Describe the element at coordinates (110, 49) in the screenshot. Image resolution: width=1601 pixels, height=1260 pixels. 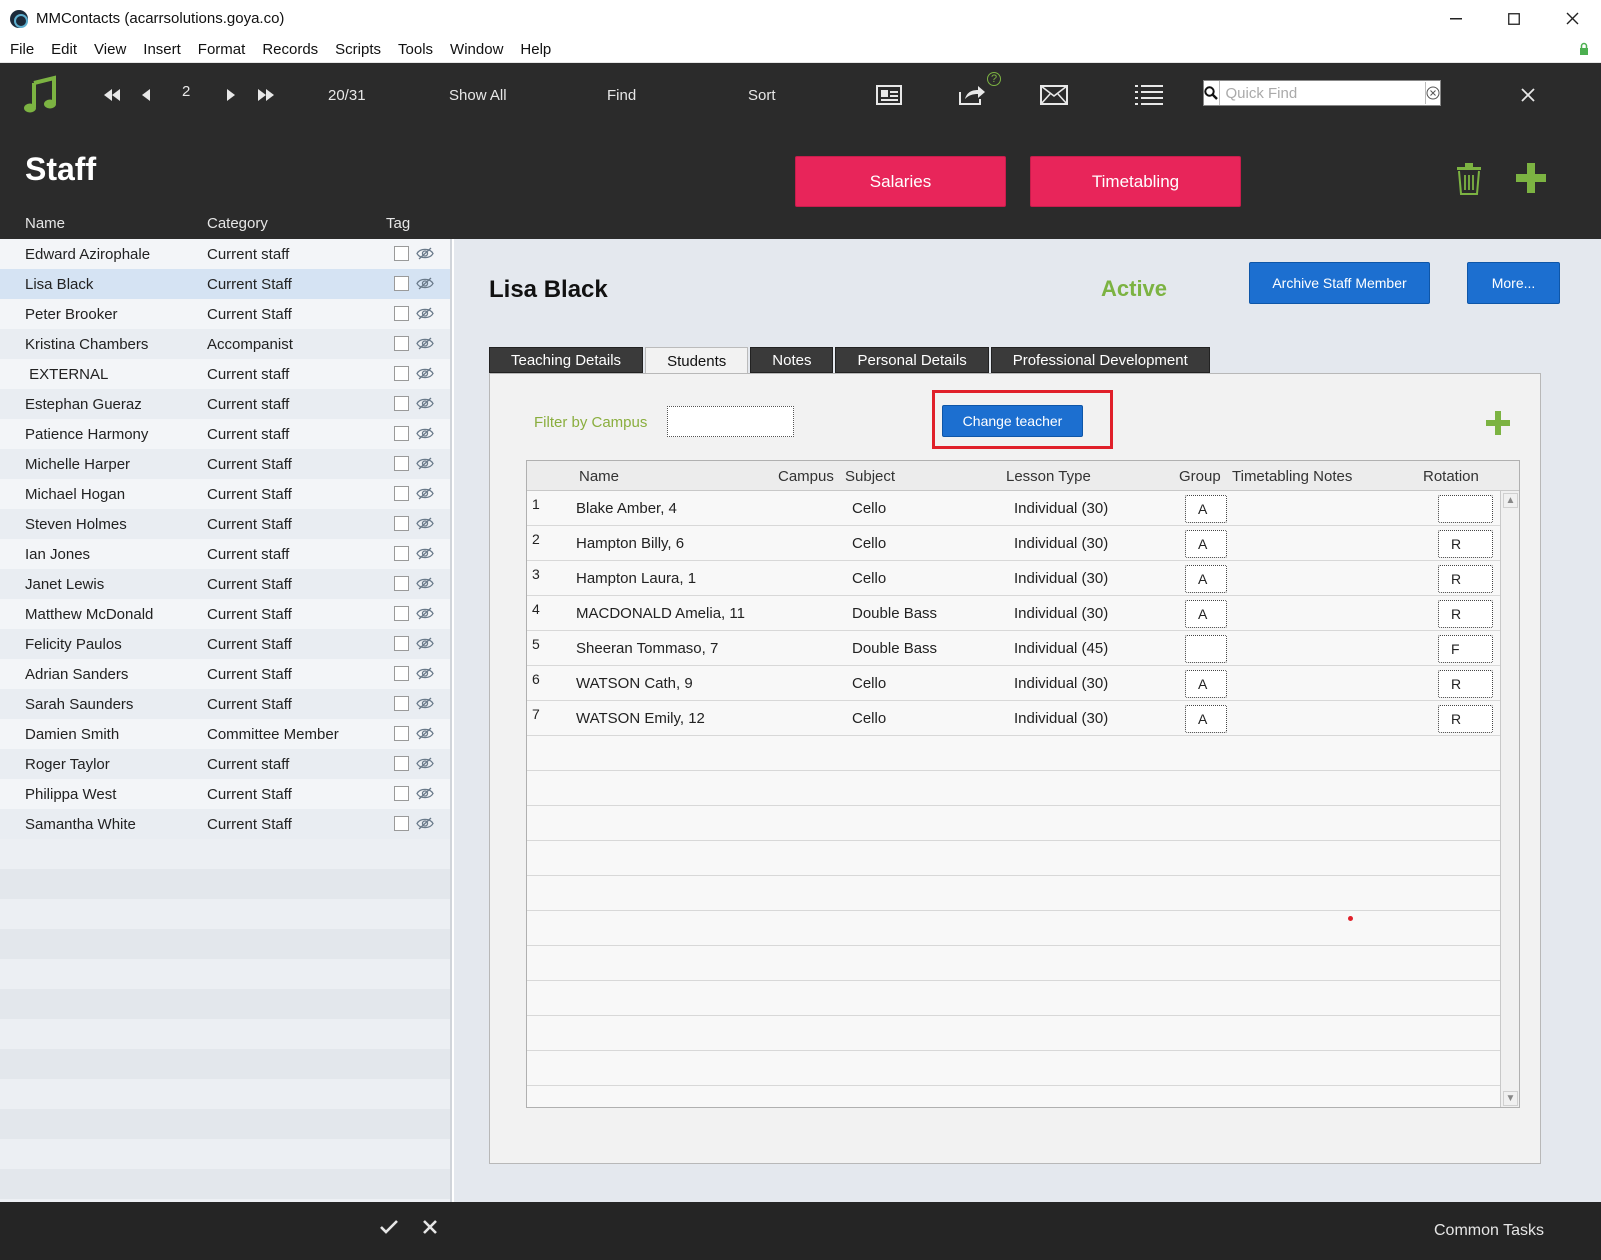
I see `menu-view: View` at that location.